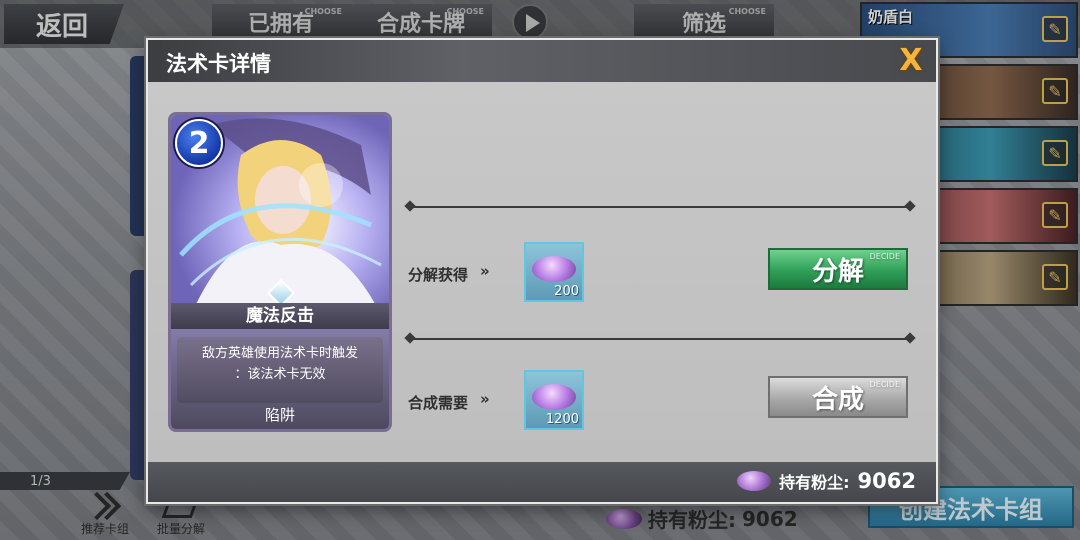  I want to click on decompose-gain-label: 分解获得, so click(438, 275).